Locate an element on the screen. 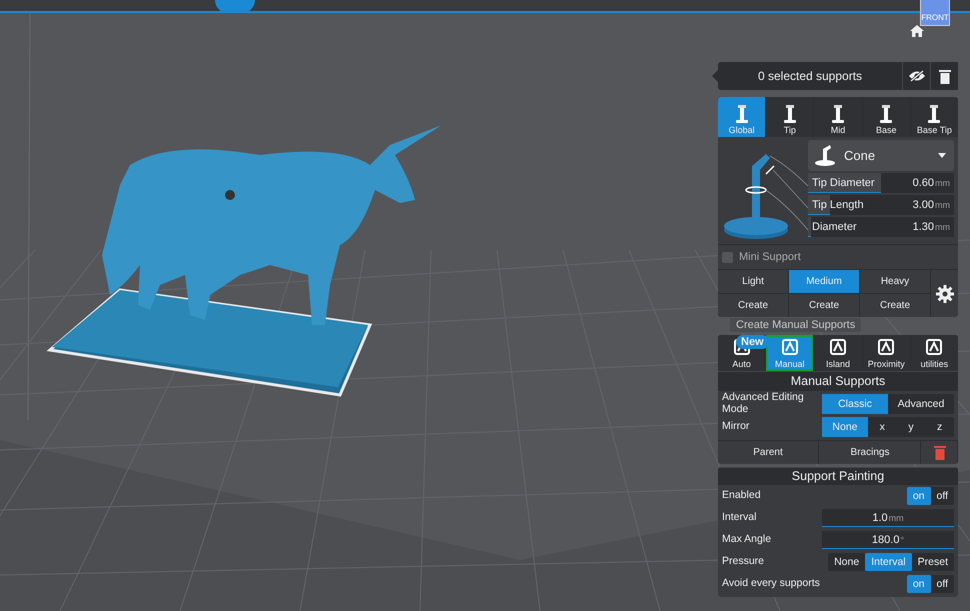 Image resolution: width=970 pixels, height=611 pixels. section-title: Support Painting is located at coordinates (838, 476).